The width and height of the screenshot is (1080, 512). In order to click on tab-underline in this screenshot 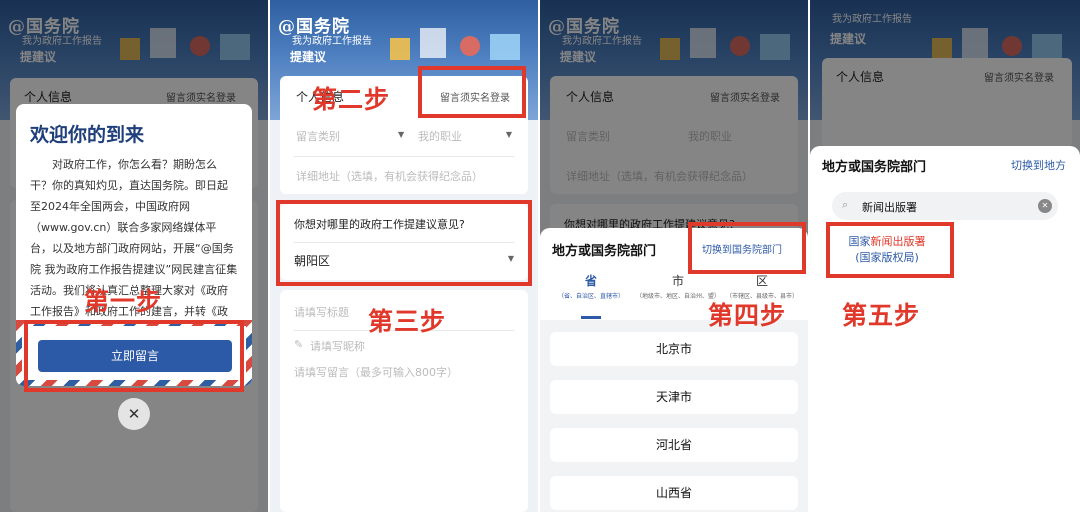, I will do `click(591, 317)`.